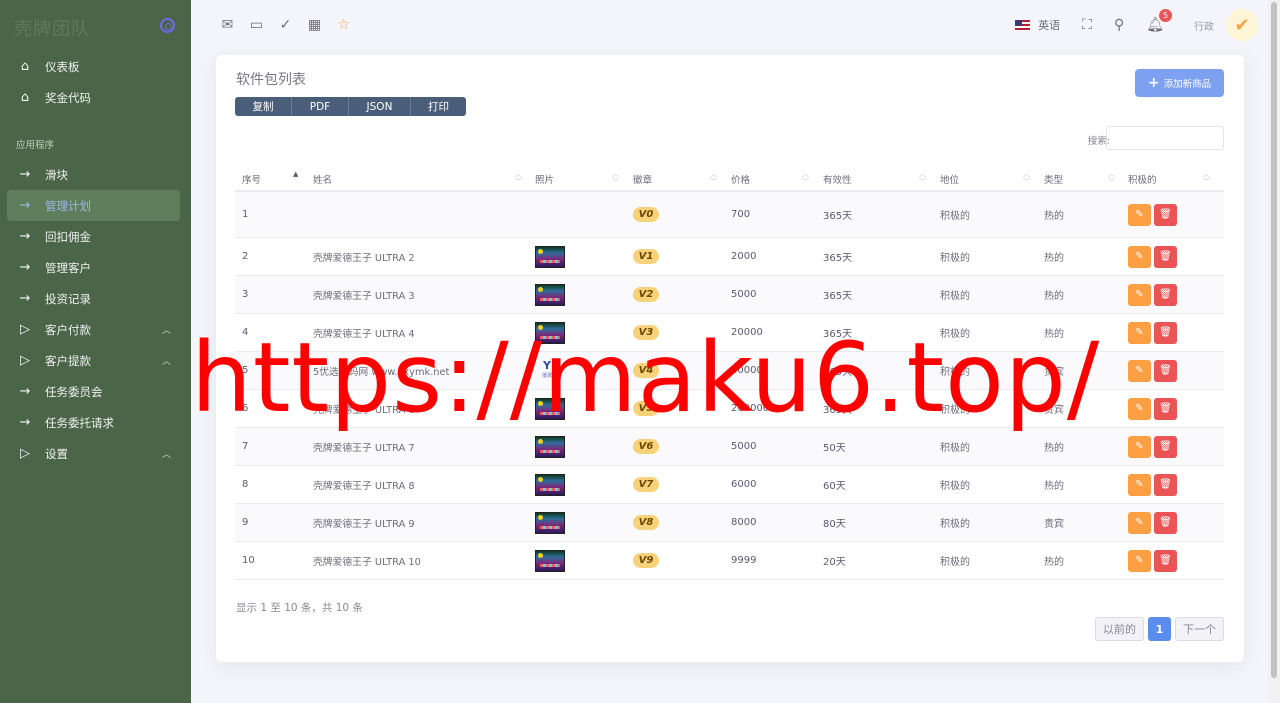  What do you see at coordinates (95, 453) in the screenshot?
I see `sidebar-item-settings: ▷ 设置 ︿` at bounding box center [95, 453].